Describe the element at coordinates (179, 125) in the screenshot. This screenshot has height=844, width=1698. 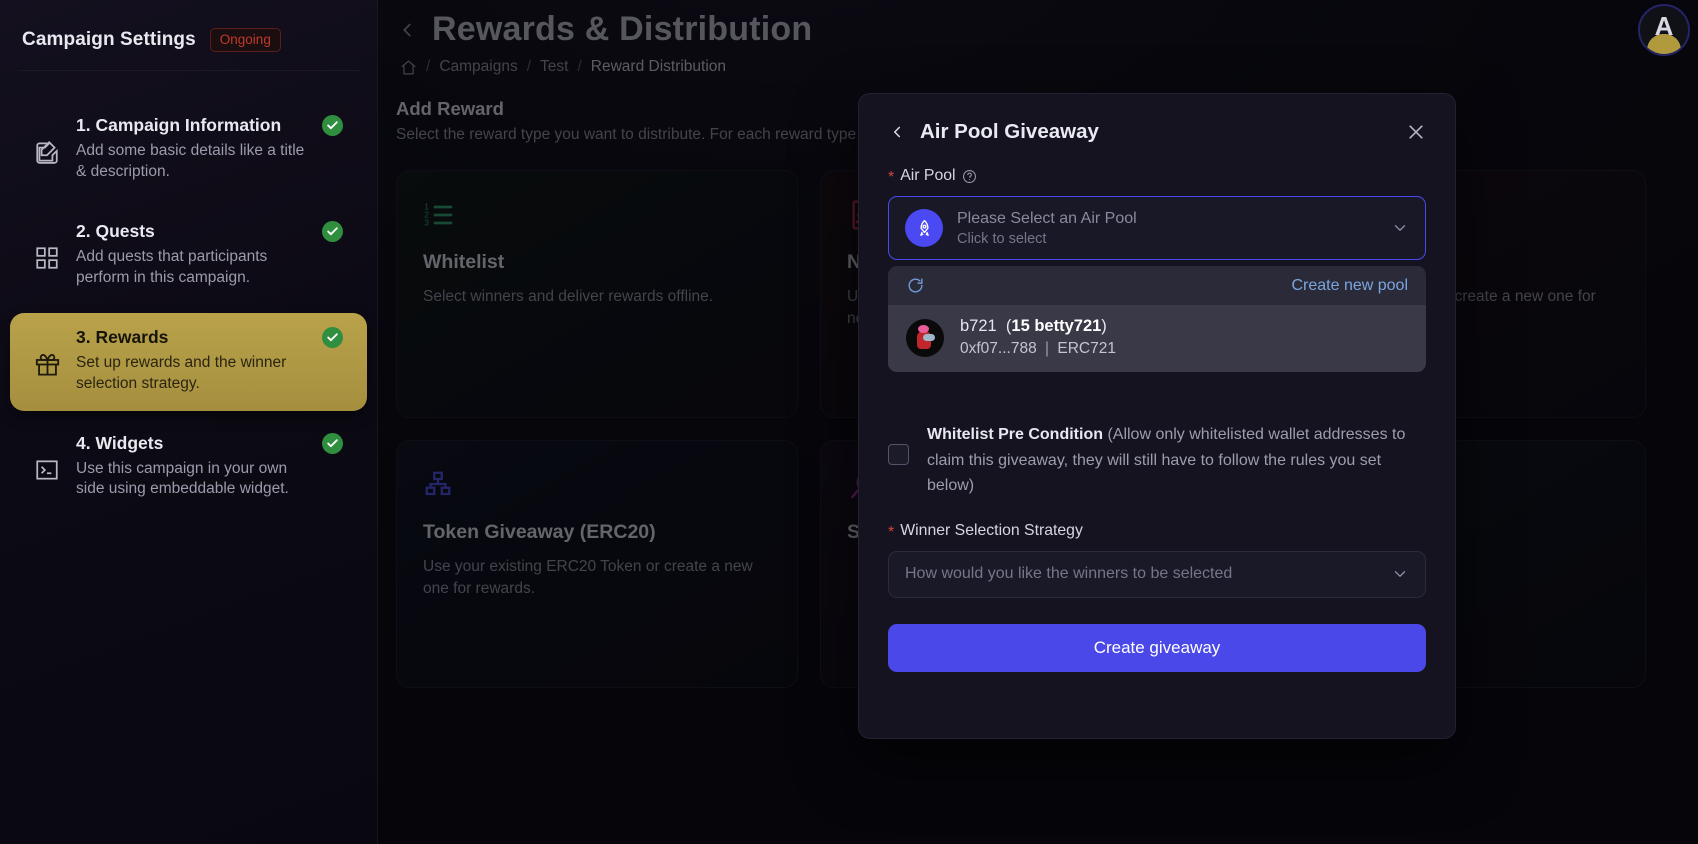
I see `step-title: 1. Campaign Information` at that location.